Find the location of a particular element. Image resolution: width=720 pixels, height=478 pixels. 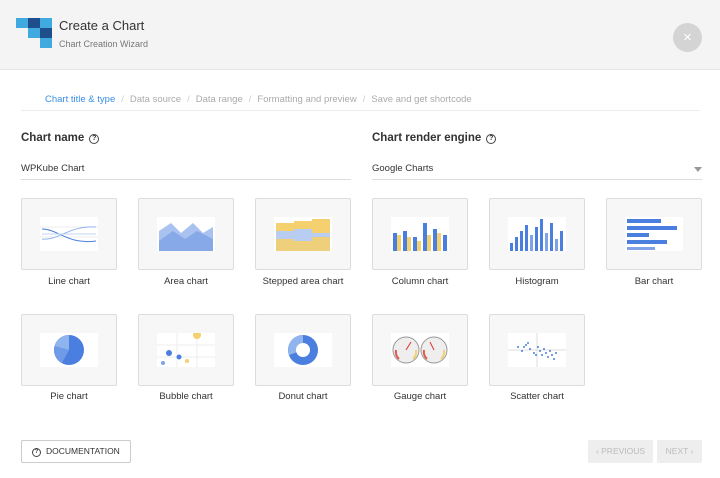

tile-label: Pie chart is located at coordinates (69, 396).